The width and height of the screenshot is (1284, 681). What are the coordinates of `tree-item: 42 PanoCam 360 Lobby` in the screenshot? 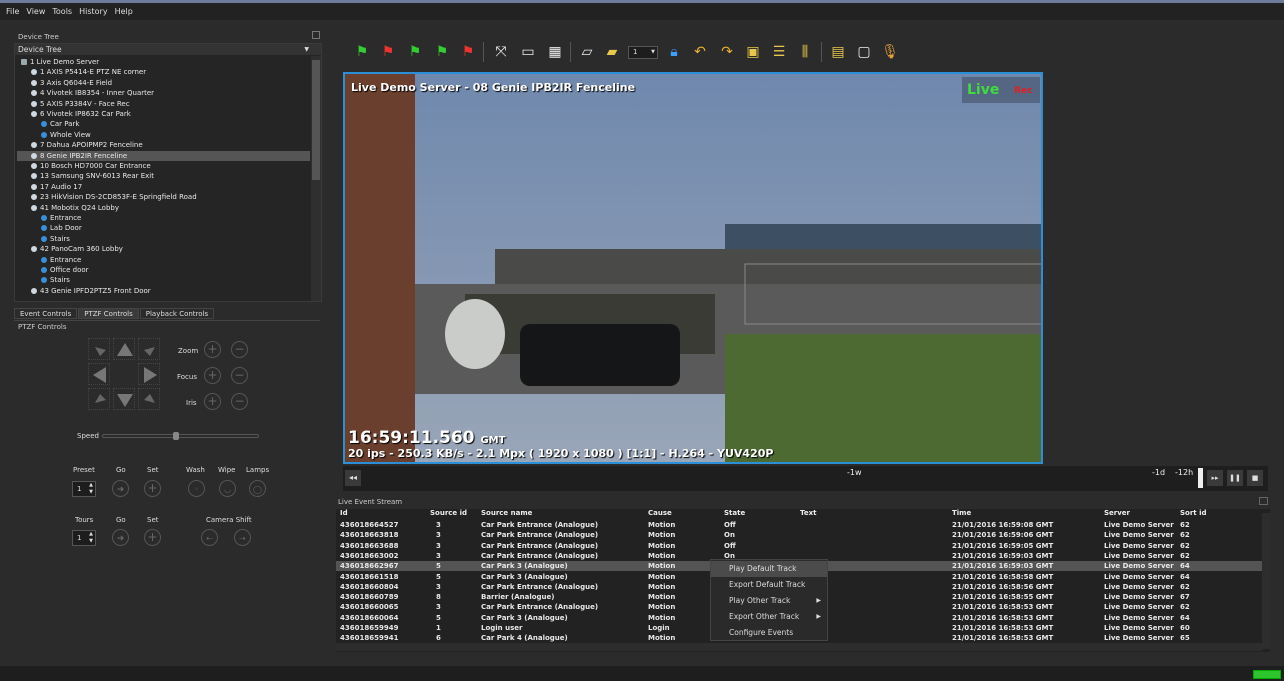 It's located at (163, 249).